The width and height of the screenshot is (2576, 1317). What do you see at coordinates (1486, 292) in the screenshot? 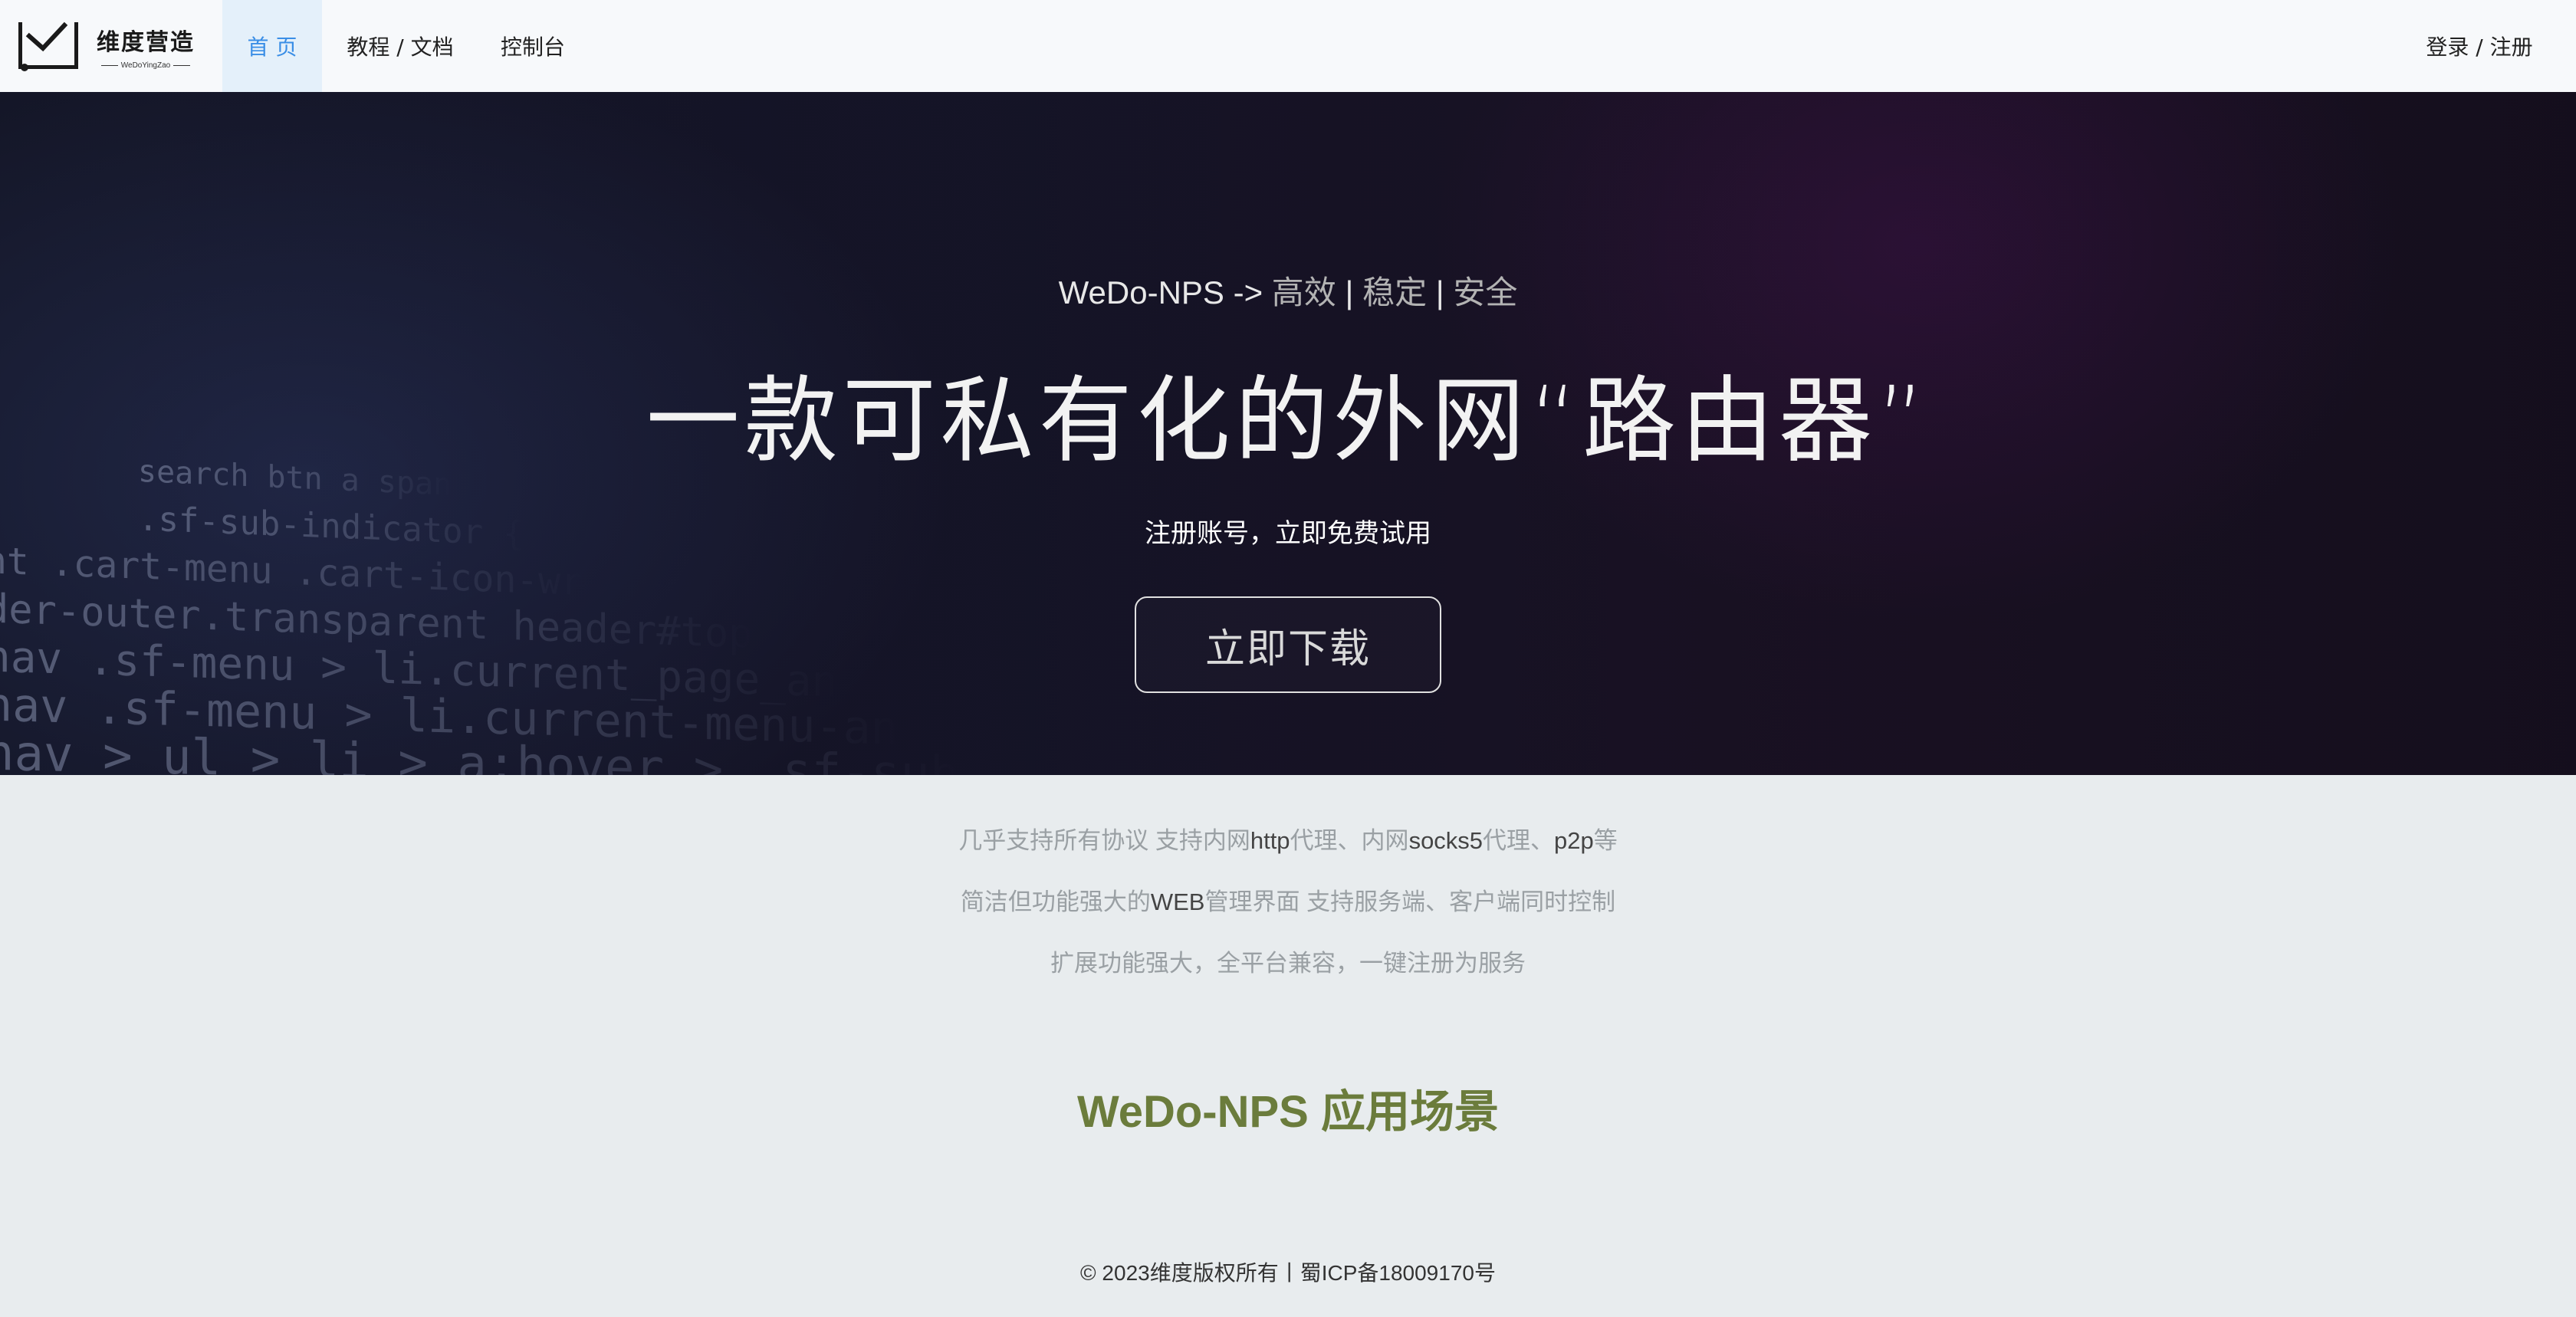
I see `tagline-secure: 安全` at bounding box center [1486, 292].